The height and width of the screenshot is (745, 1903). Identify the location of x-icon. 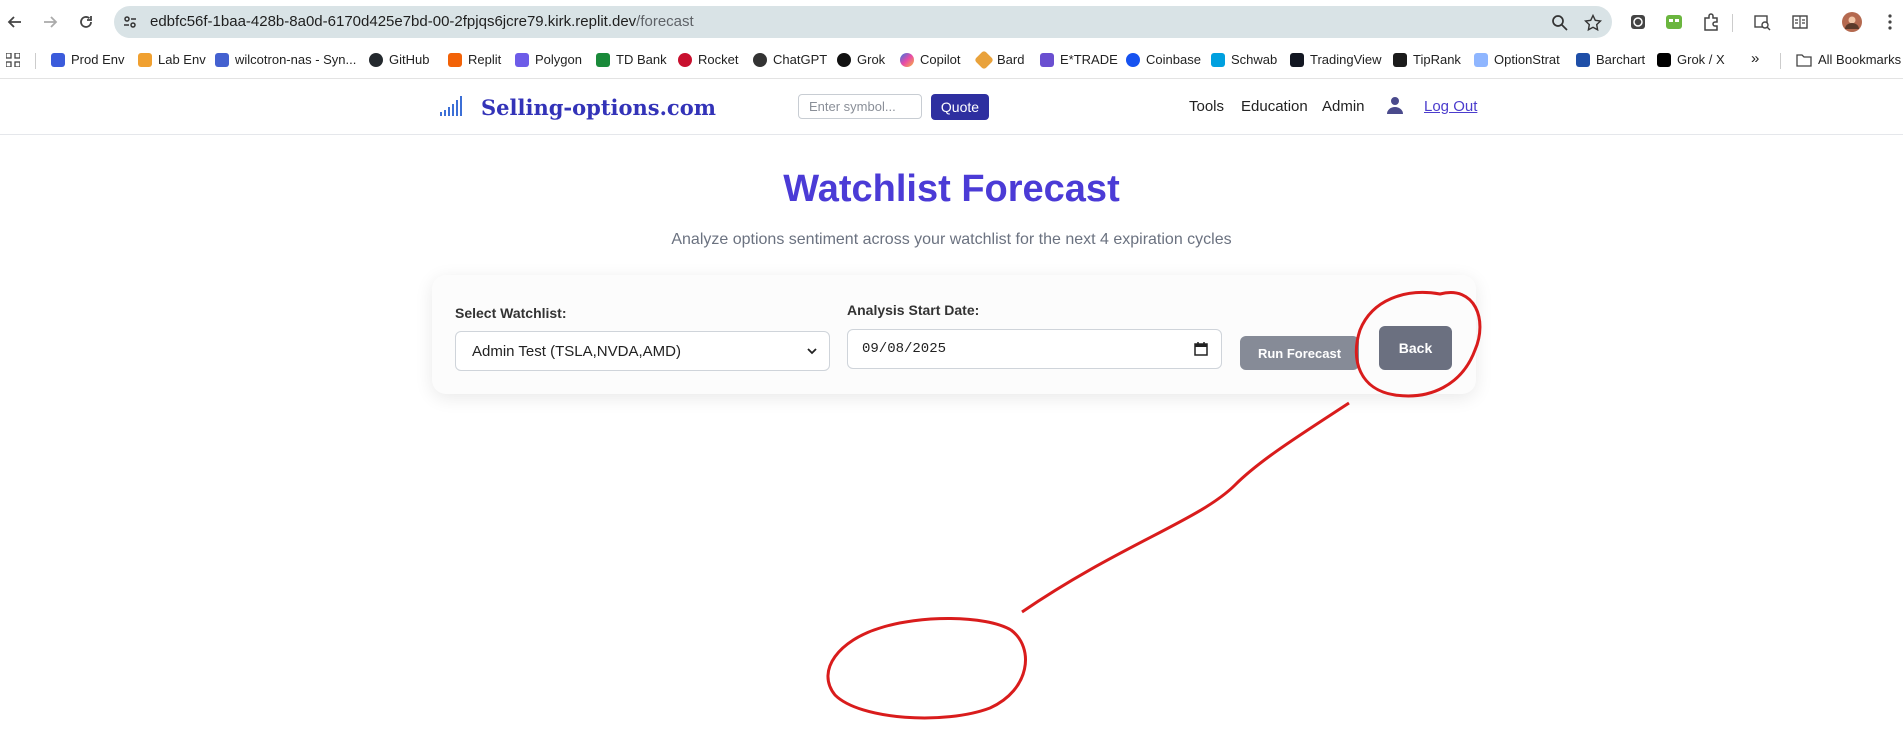
(1664, 59).